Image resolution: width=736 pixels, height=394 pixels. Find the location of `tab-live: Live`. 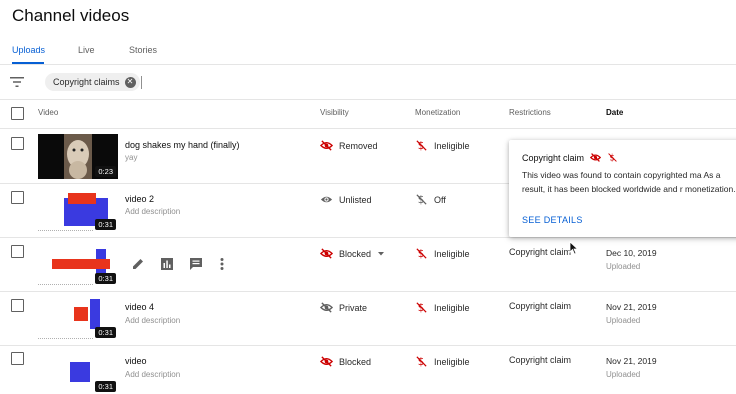

tab-live: Live is located at coordinates (86, 50).